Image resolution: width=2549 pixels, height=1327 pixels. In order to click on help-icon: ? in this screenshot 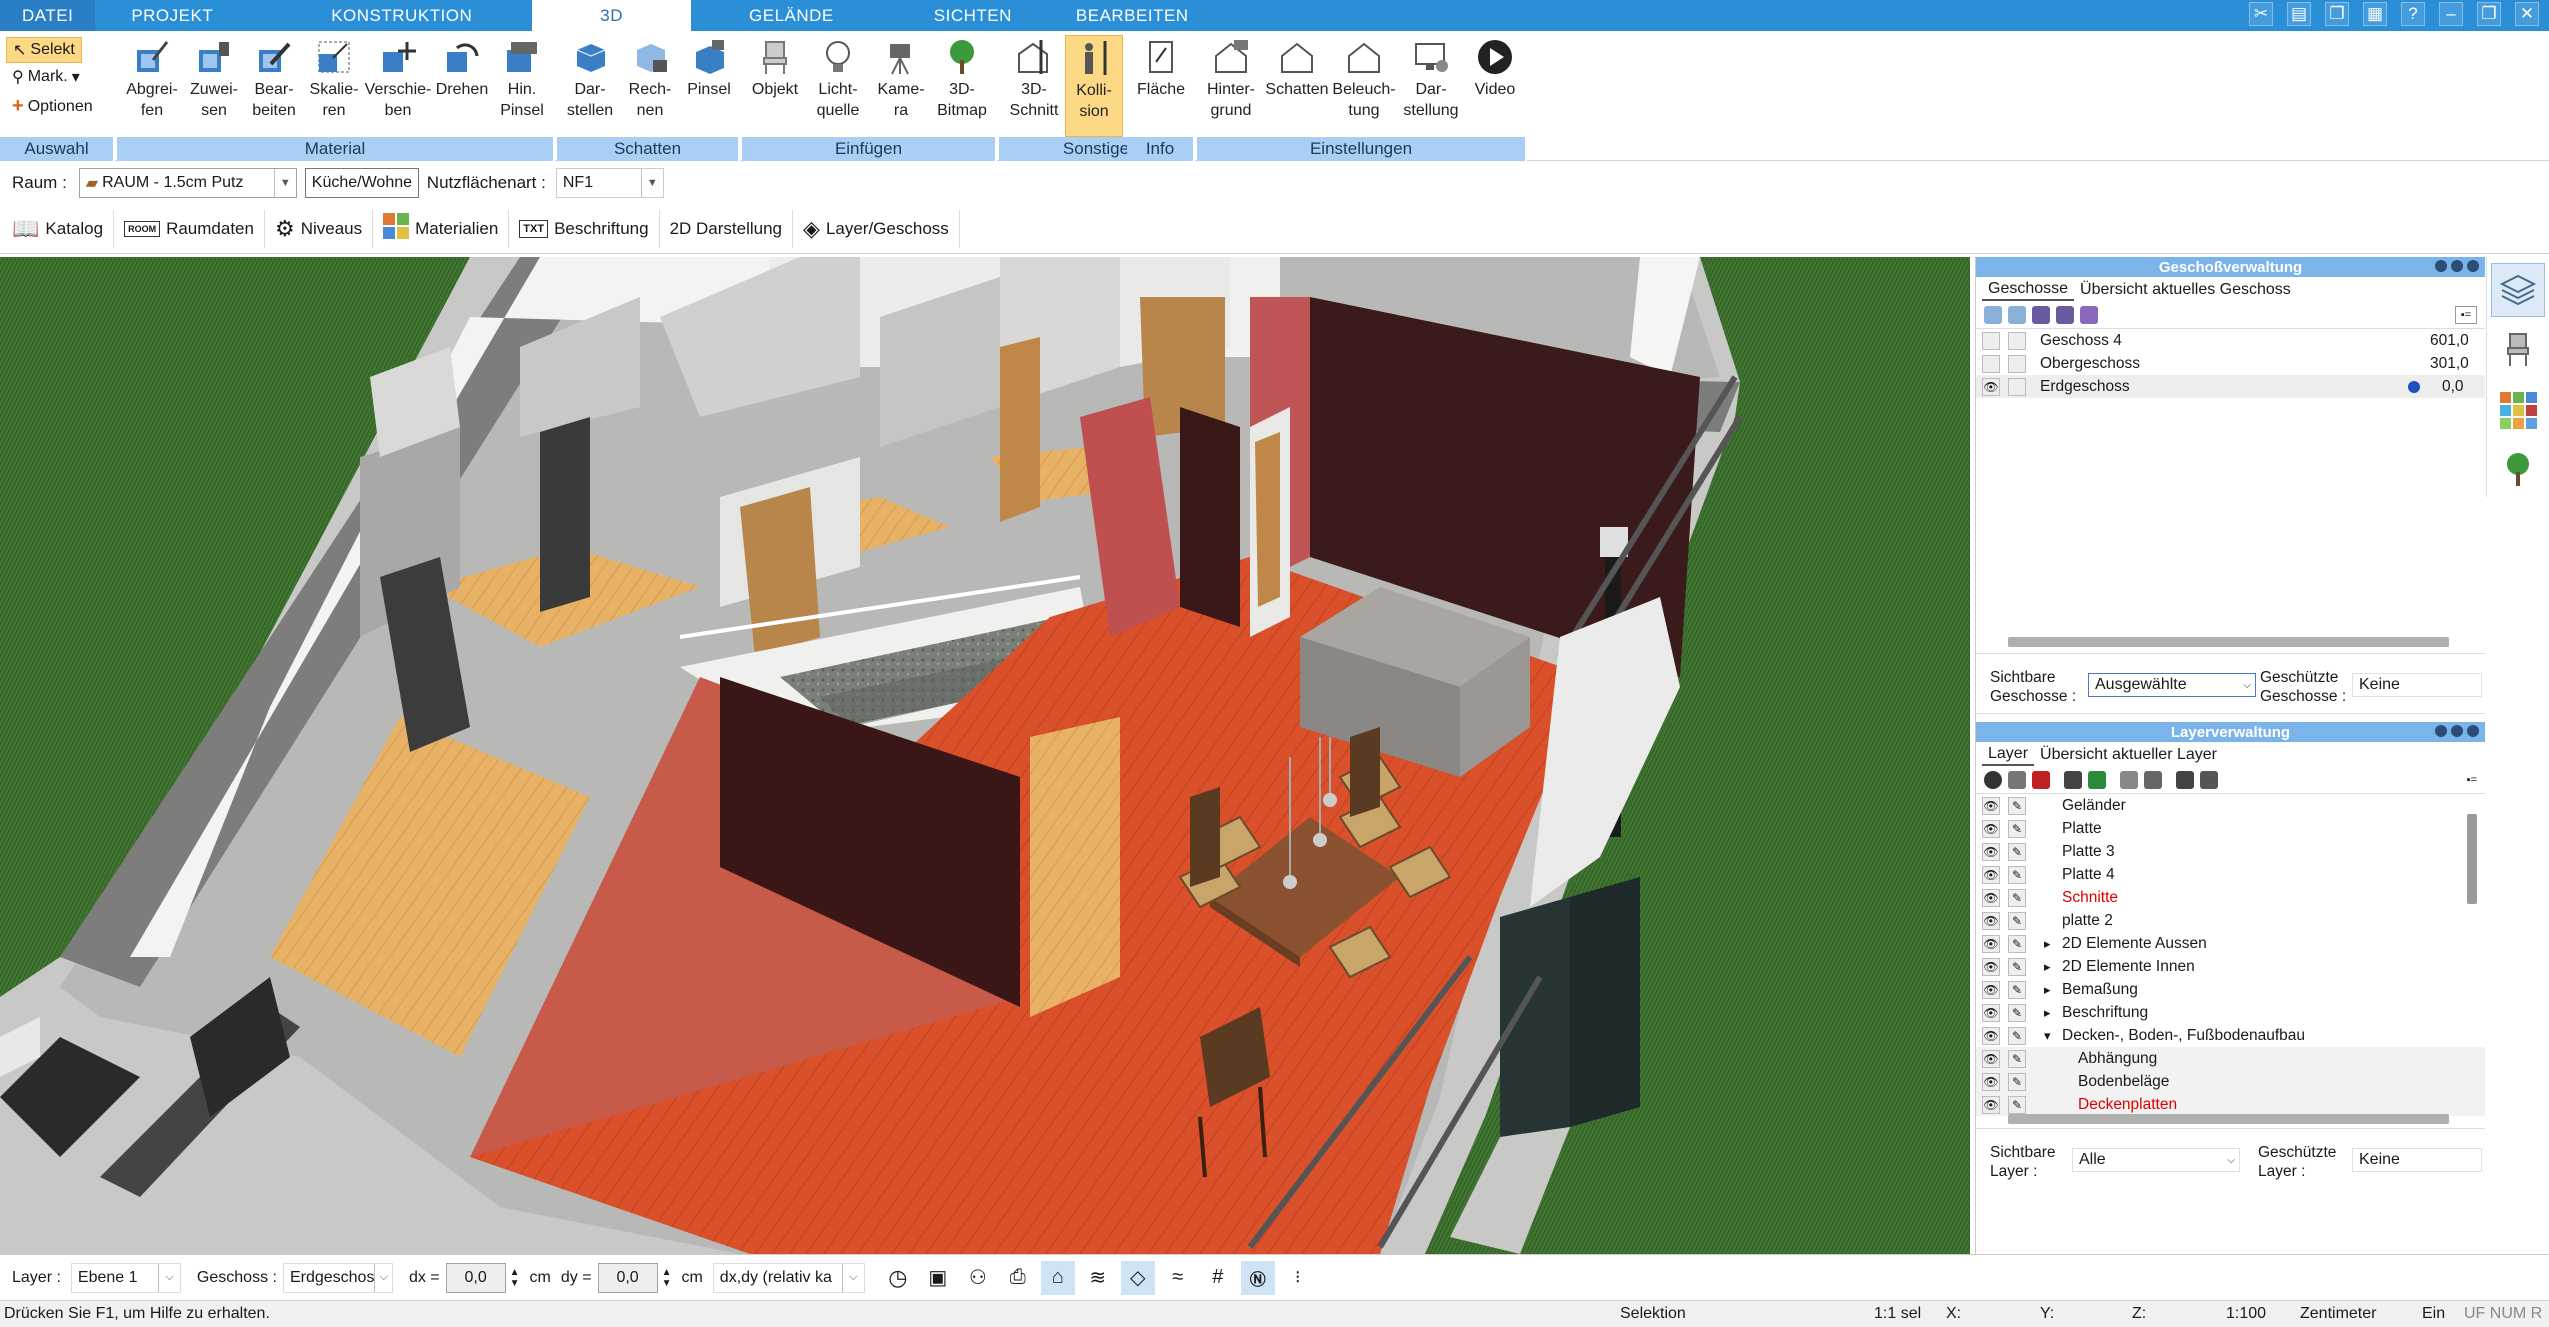, I will do `click(2413, 14)`.